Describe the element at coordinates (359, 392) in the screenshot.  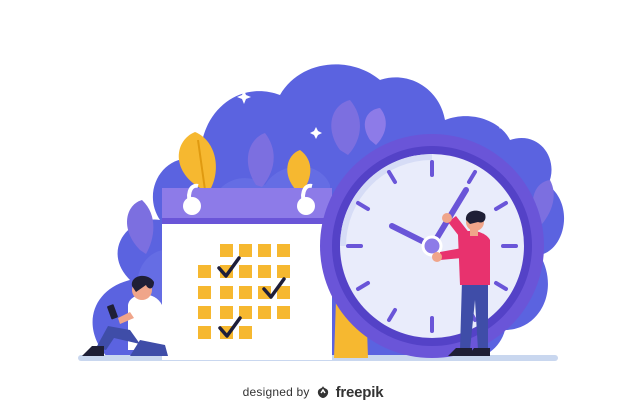
I see `freepik-brand-name: freepik` at that location.